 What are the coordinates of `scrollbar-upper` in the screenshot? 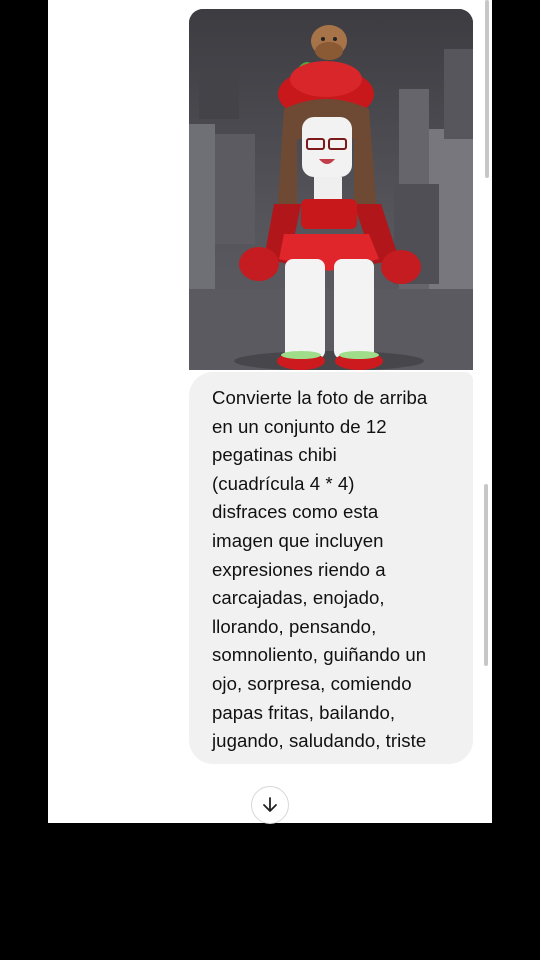 It's located at (487, 89).